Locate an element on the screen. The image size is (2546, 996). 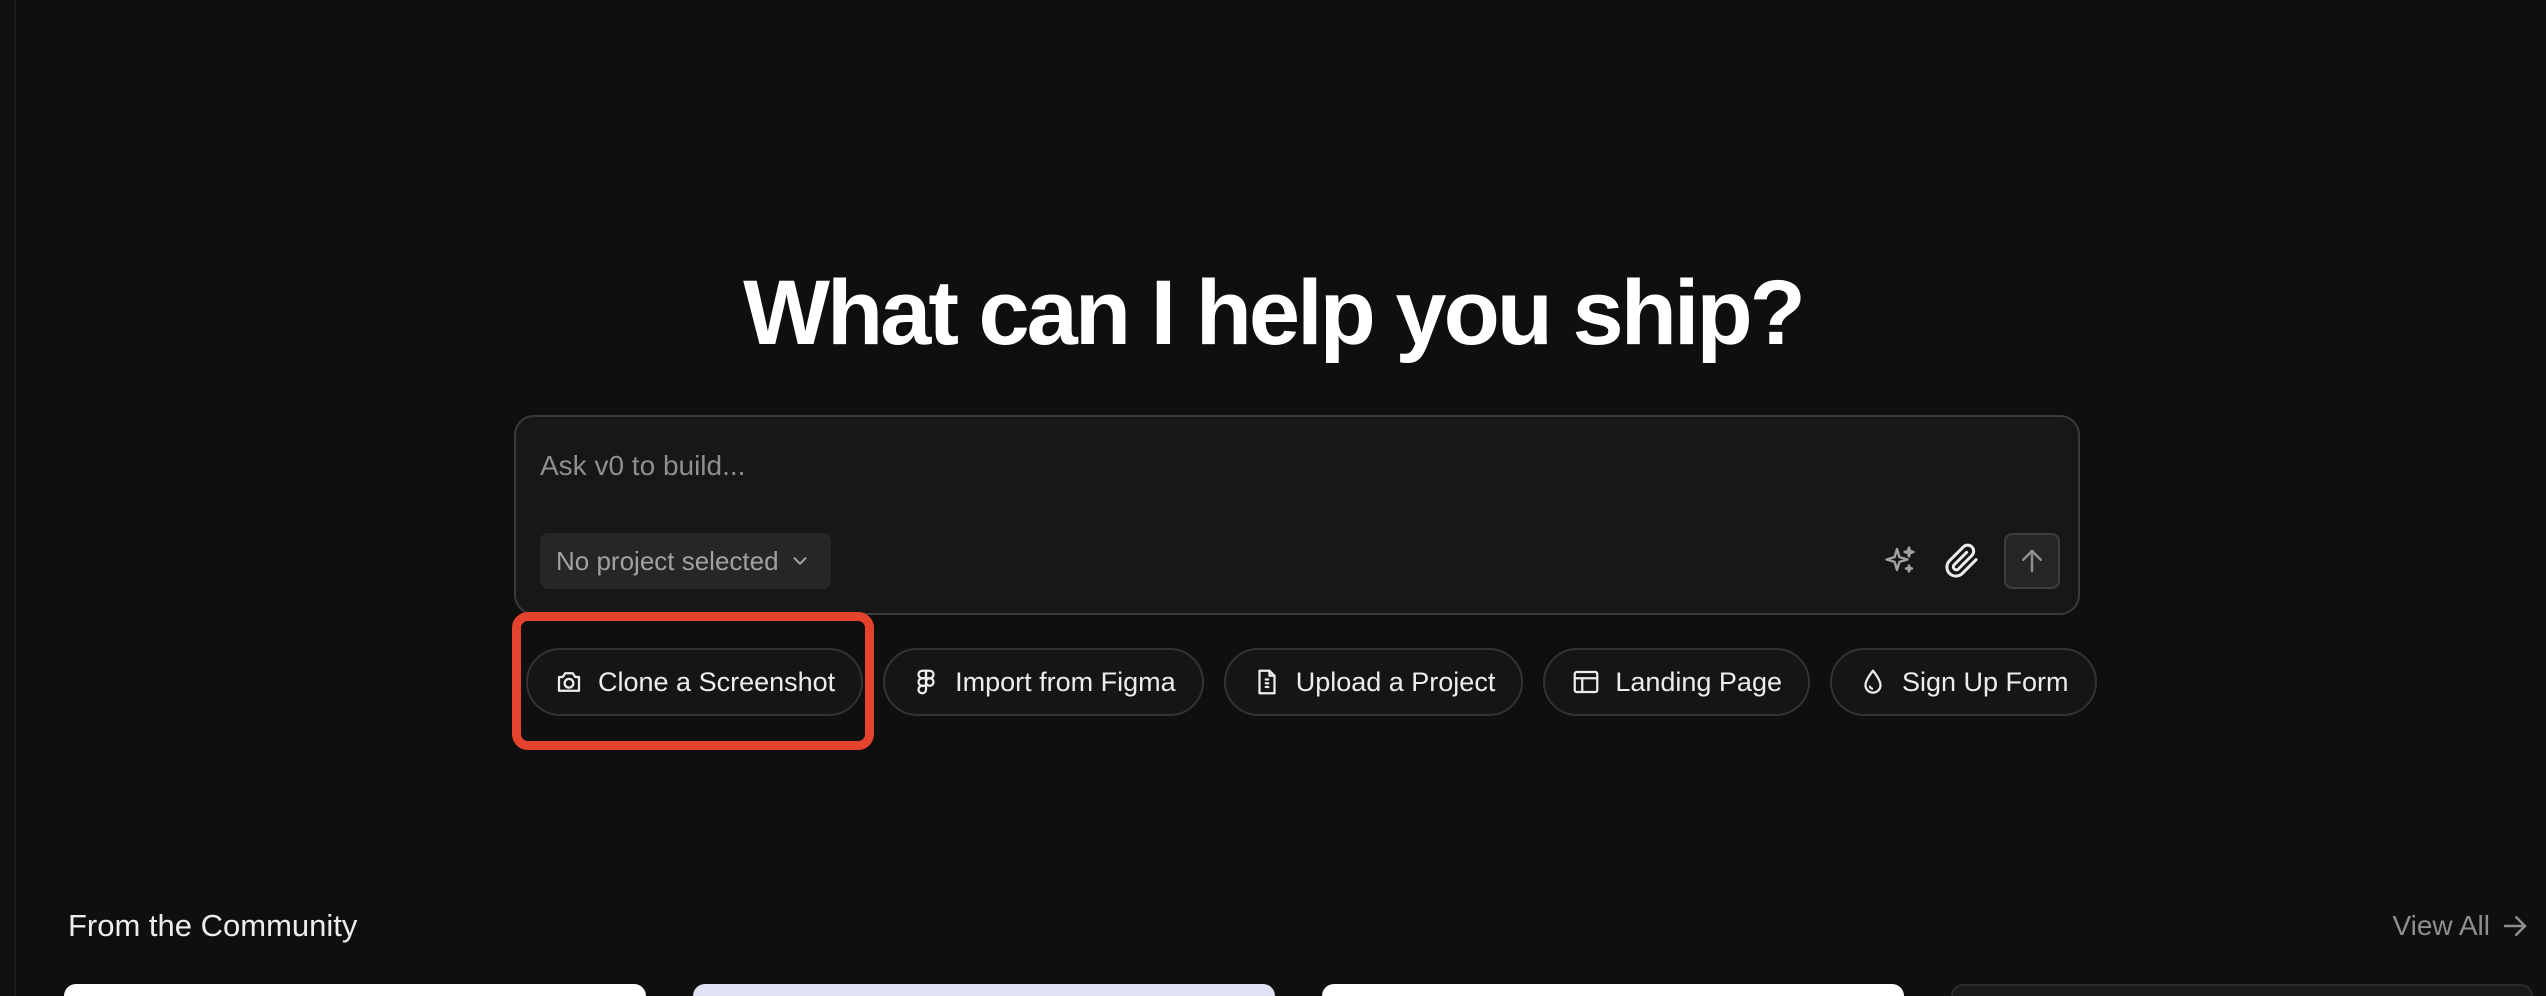
view-all-link: View All is located at coordinates (2461, 926).